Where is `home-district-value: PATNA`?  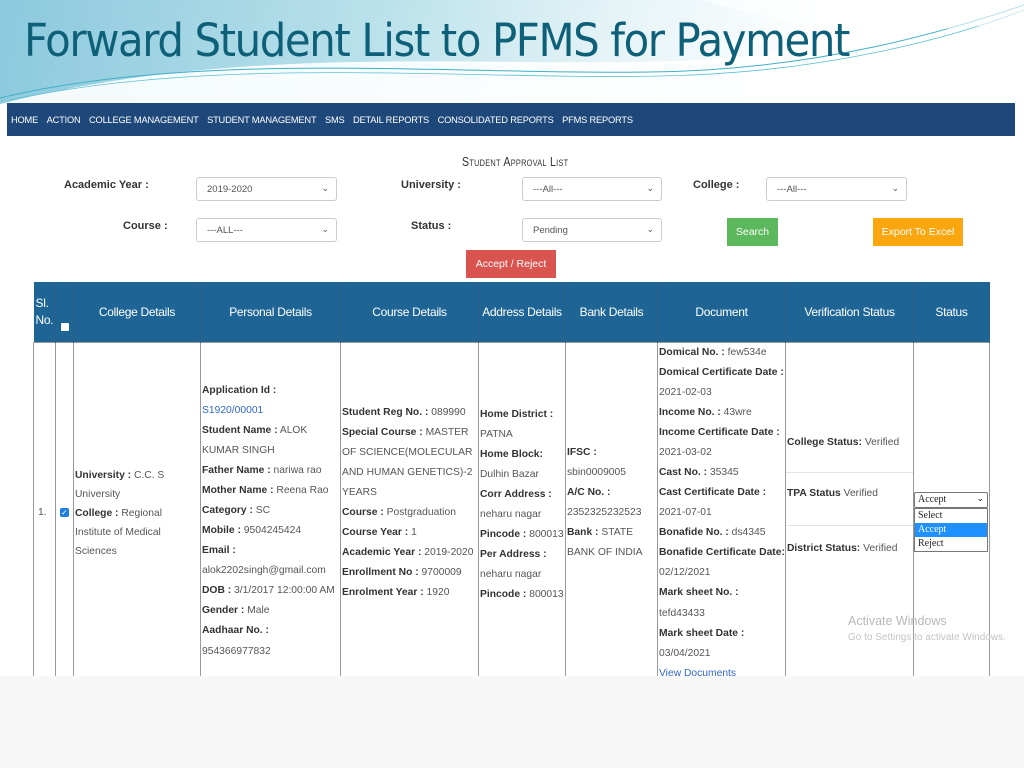 home-district-value: PATNA is located at coordinates (496, 434).